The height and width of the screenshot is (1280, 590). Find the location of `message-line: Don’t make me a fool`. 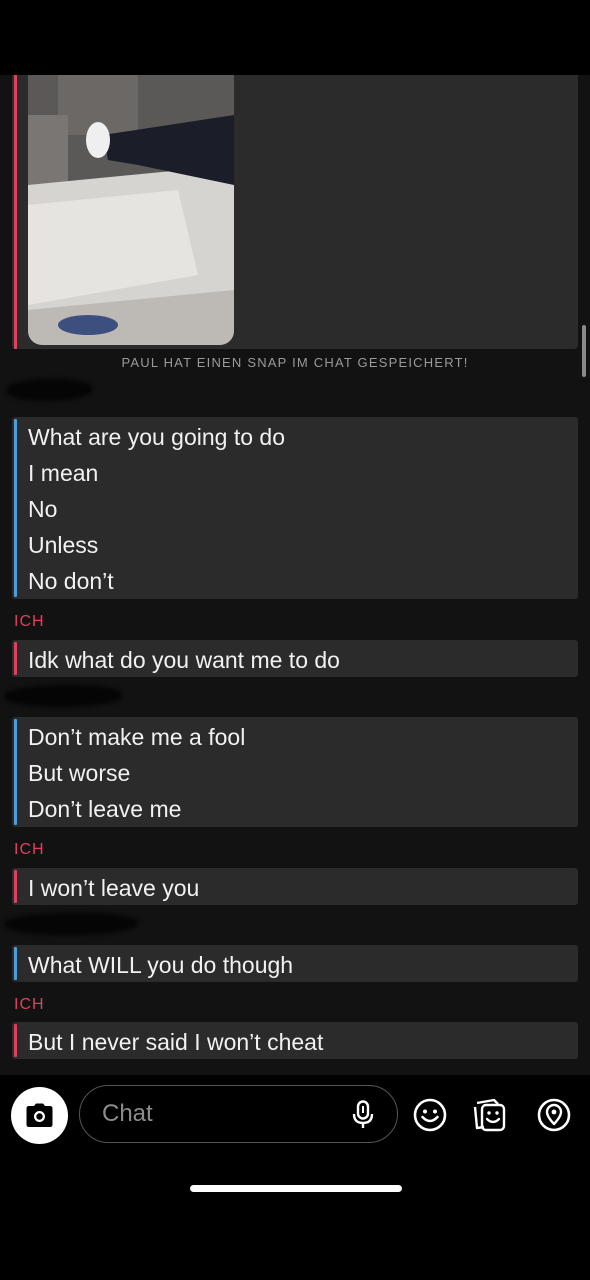

message-line: Don’t make me a fool is located at coordinates (137, 737).